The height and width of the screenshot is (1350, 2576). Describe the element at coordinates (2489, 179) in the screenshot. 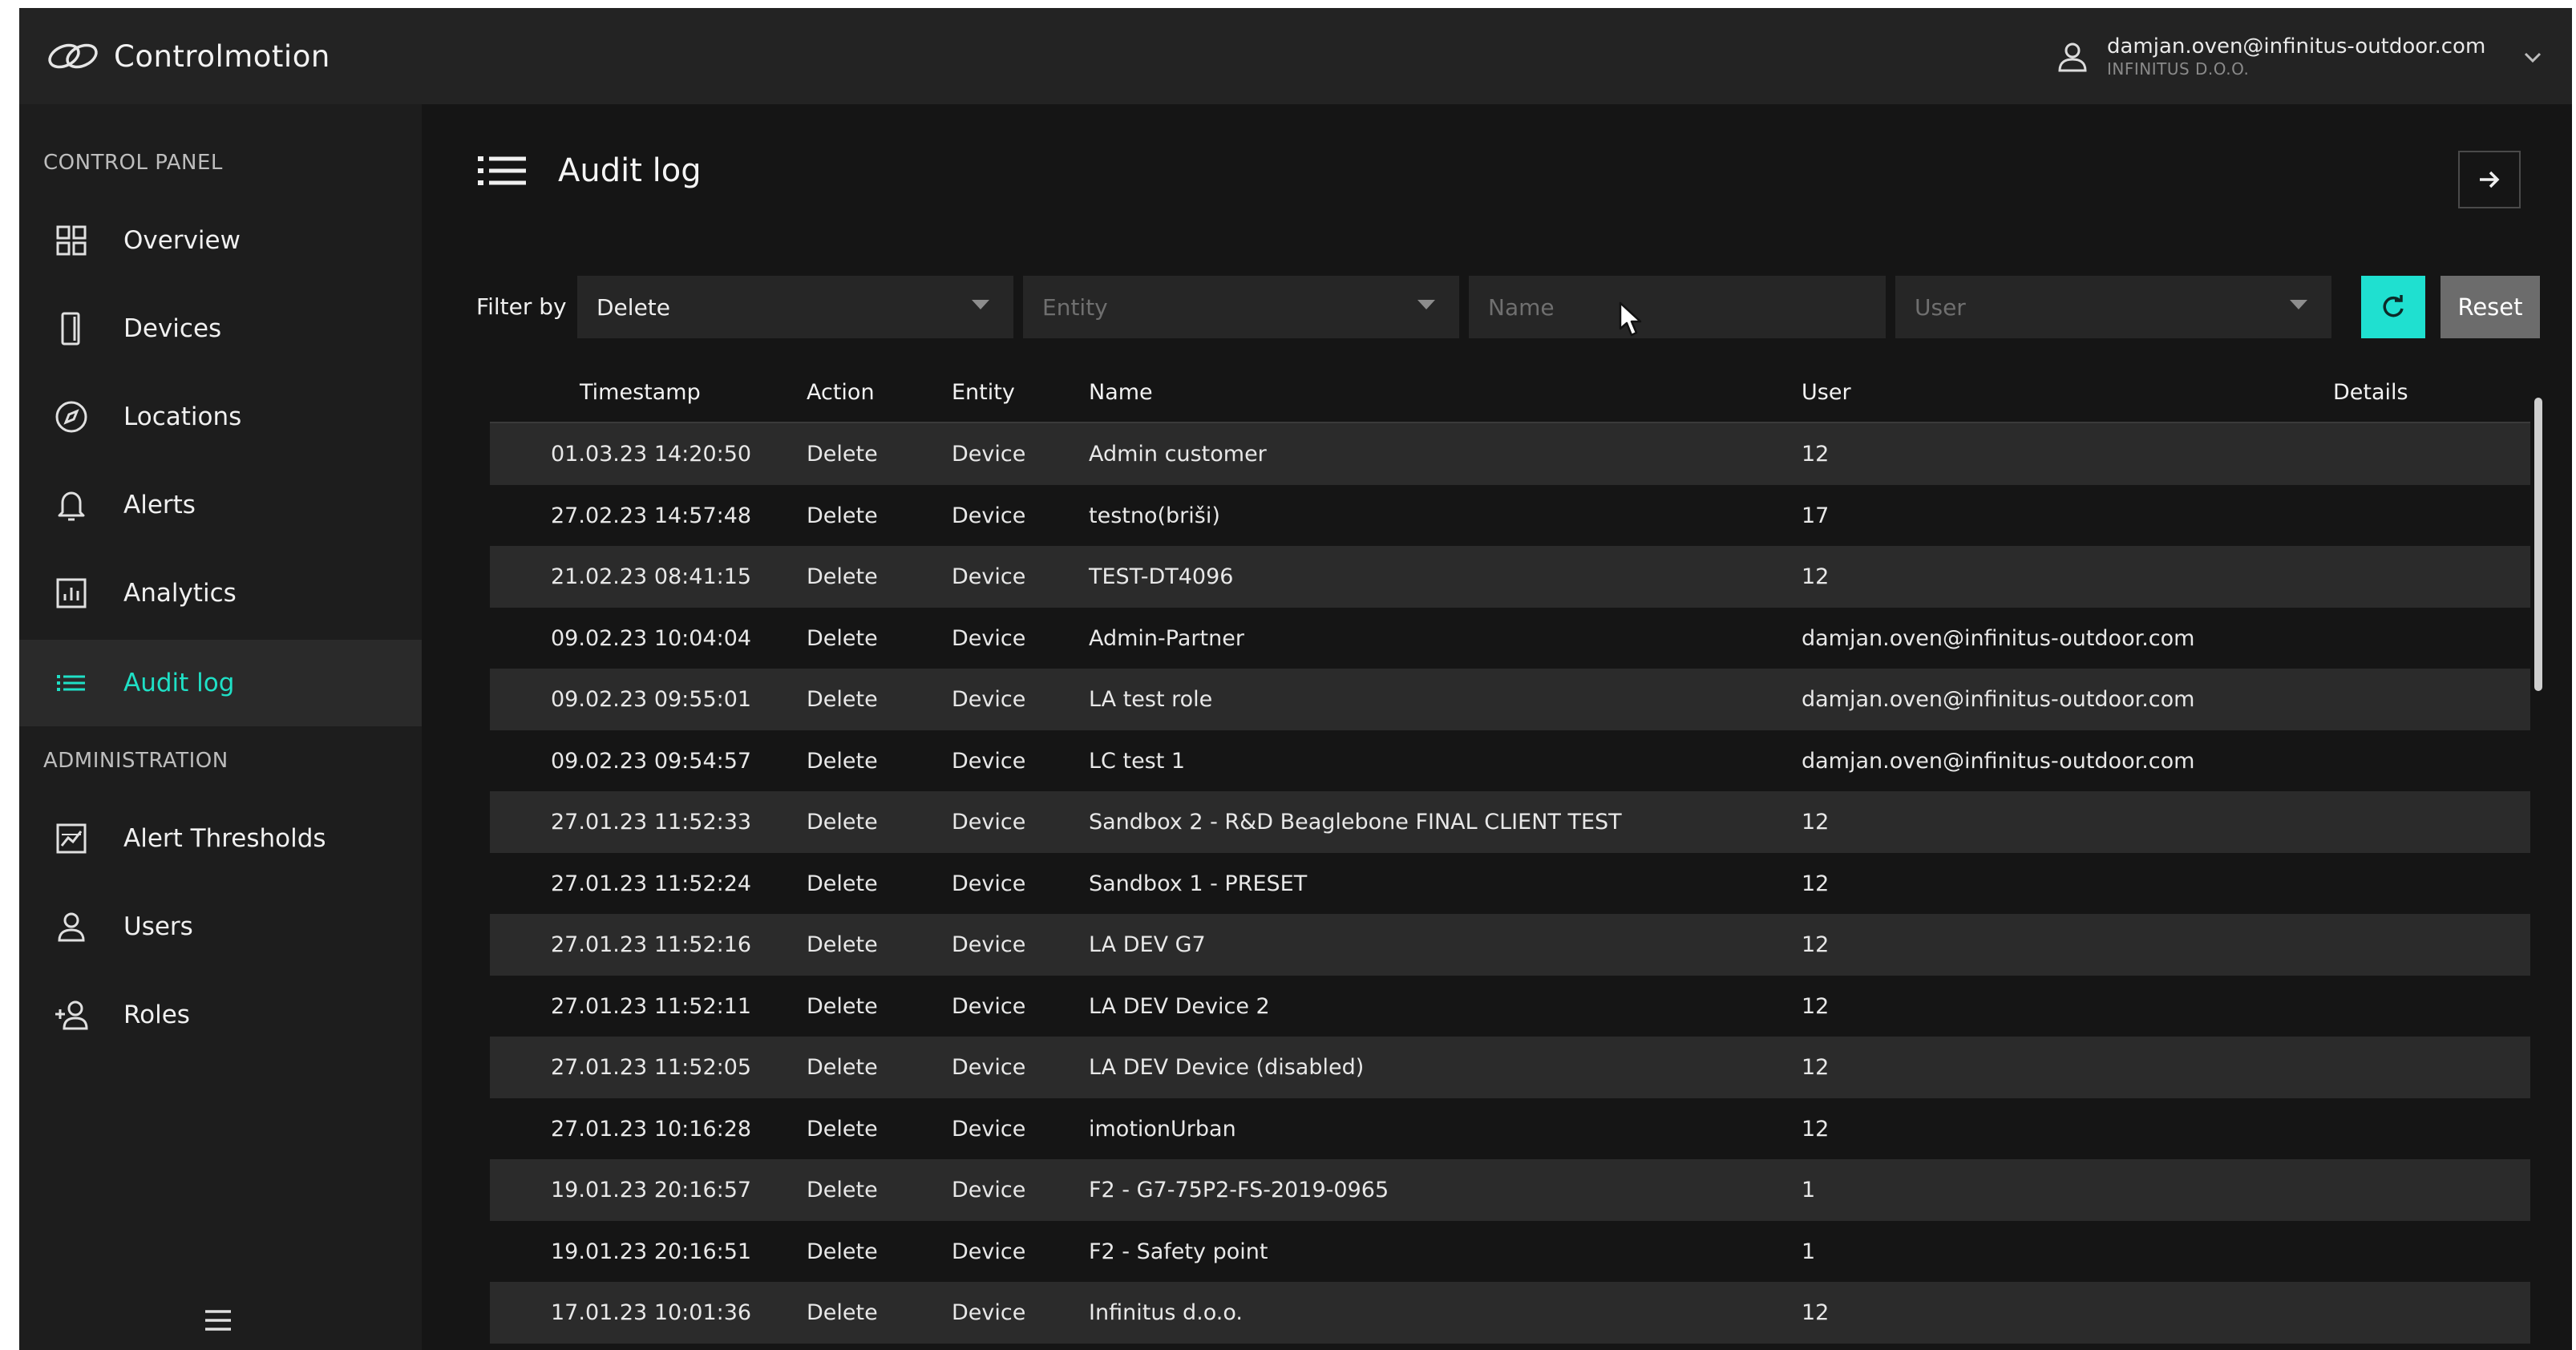

I see `exit-button` at that location.